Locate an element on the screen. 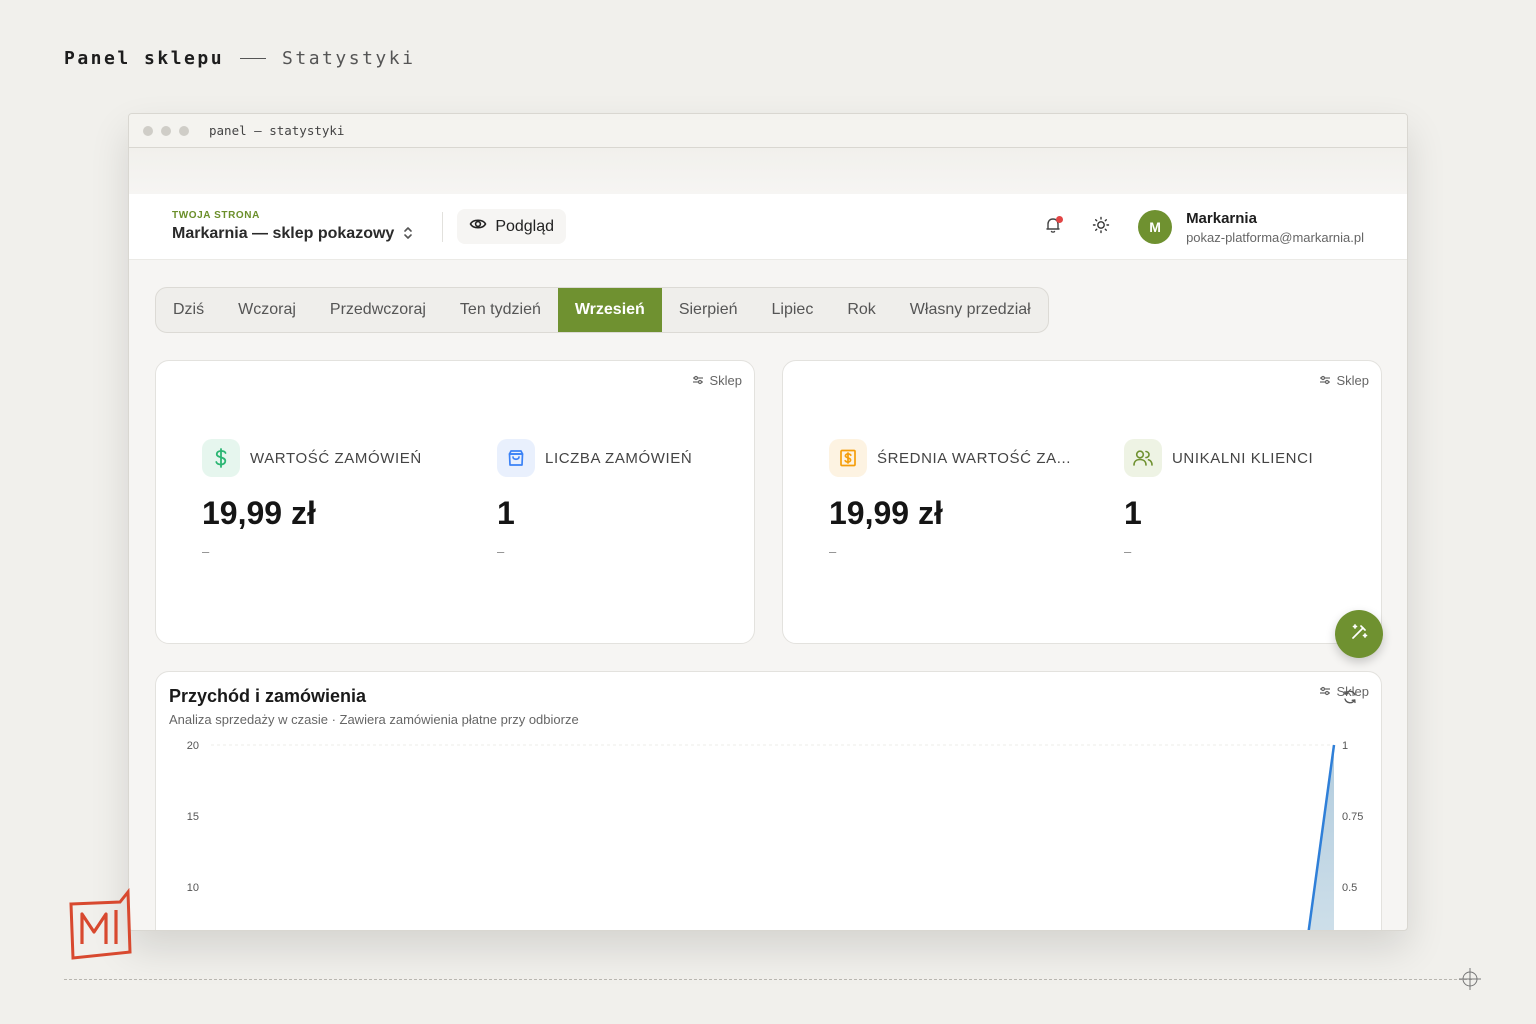 This screenshot has width=1536, height=1024. window-minimize-dot is located at coordinates (166, 130).